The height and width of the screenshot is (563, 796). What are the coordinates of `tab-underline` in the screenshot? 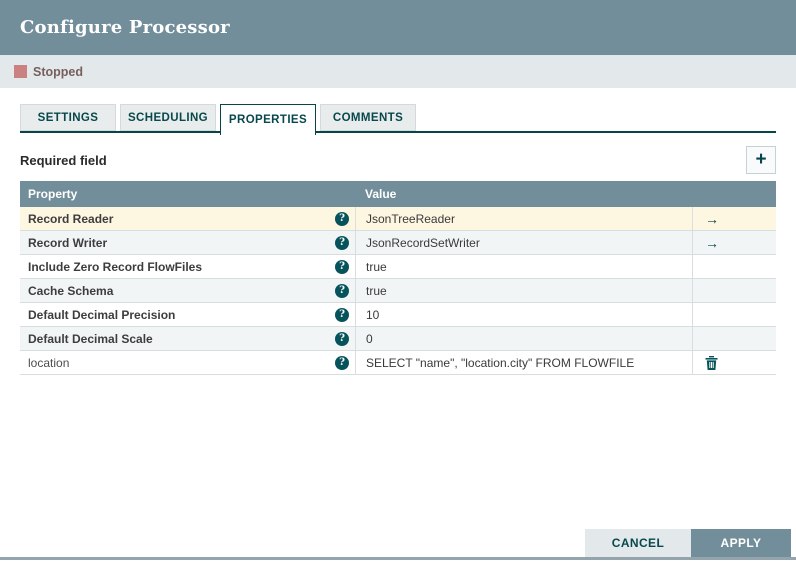 It's located at (398, 132).